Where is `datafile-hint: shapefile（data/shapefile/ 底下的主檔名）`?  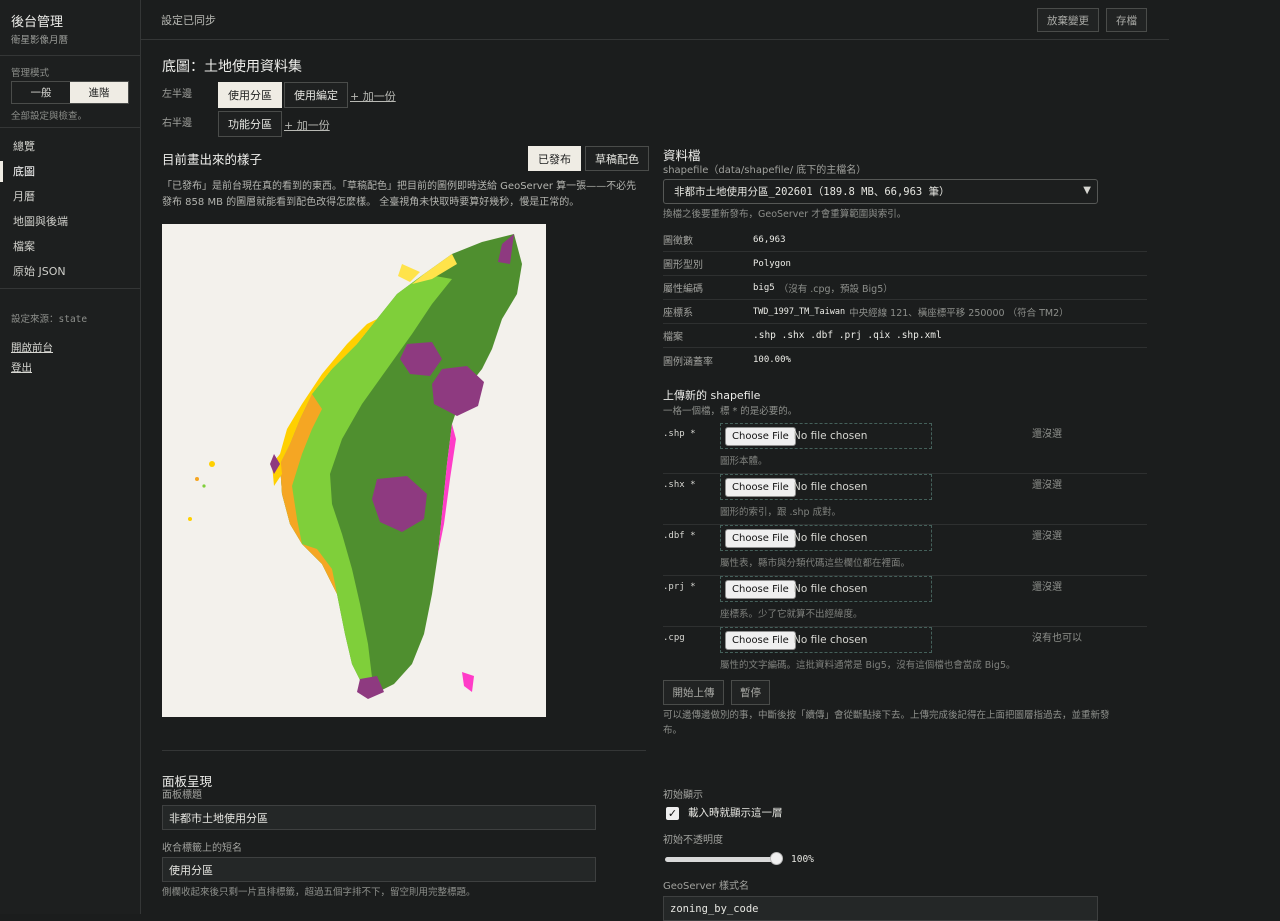 datafile-hint: shapefile（data/shapefile/ 底下的主檔名） is located at coordinates (765, 170).